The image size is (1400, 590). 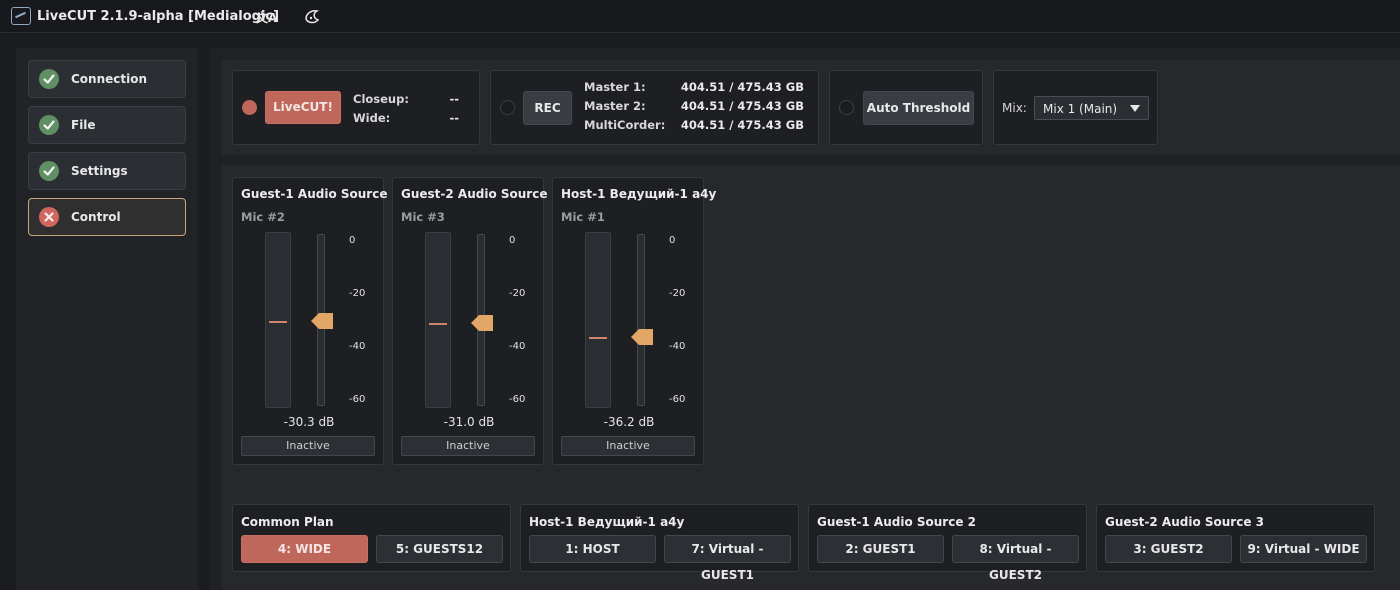 I want to click on error-icon, so click(x=49, y=217).